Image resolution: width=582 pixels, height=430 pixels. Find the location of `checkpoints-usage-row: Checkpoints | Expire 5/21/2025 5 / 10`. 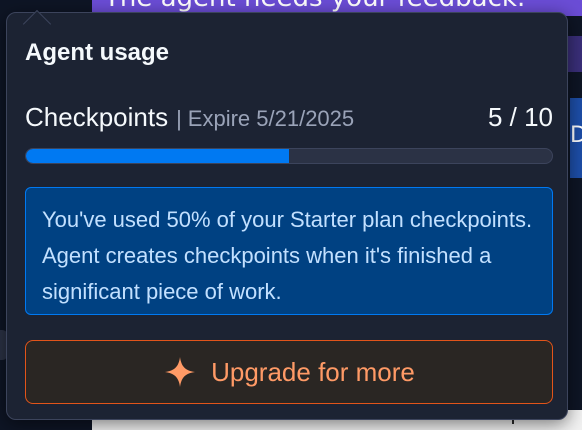

checkpoints-usage-row: Checkpoints | Expire 5/21/2025 5 / 10 is located at coordinates (289, 117).